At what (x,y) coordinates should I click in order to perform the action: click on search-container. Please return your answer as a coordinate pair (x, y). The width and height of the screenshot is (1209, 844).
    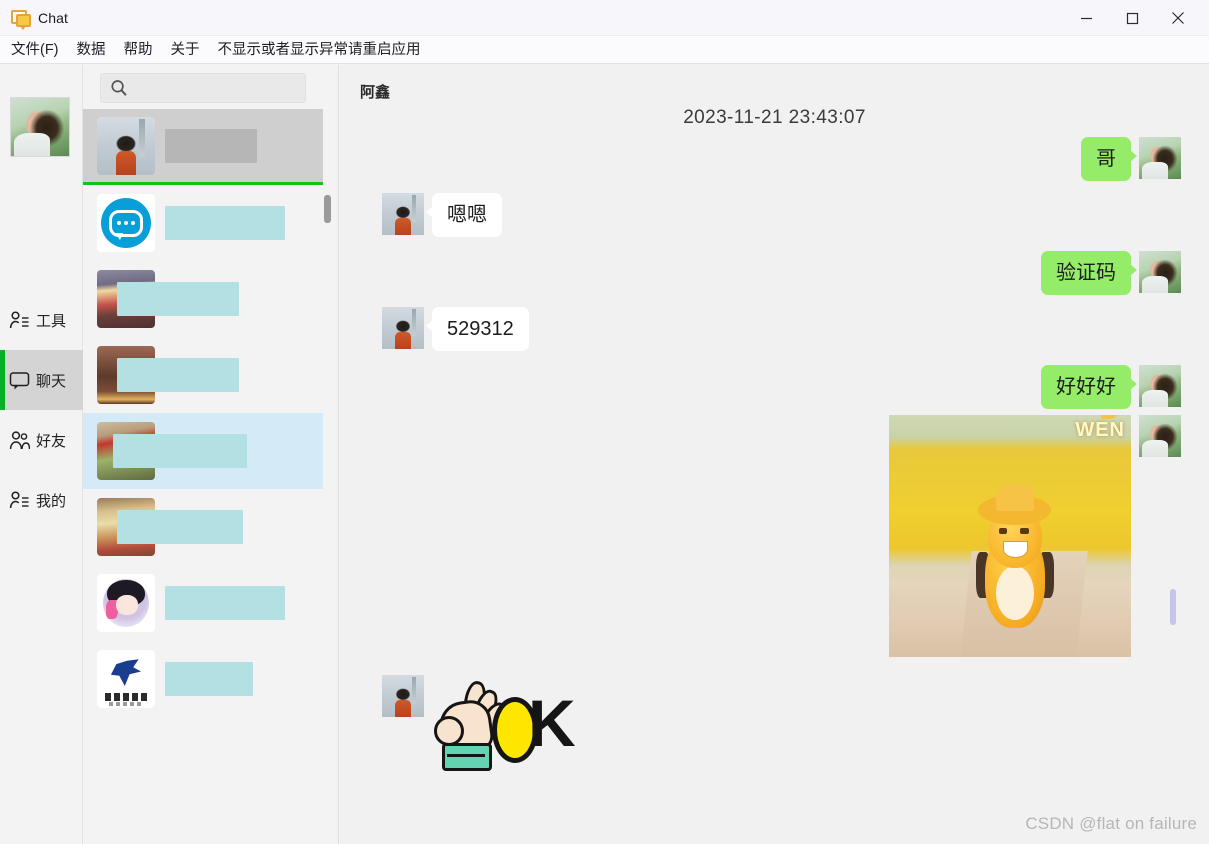
    Looking at the image, I should click on (203, 88).